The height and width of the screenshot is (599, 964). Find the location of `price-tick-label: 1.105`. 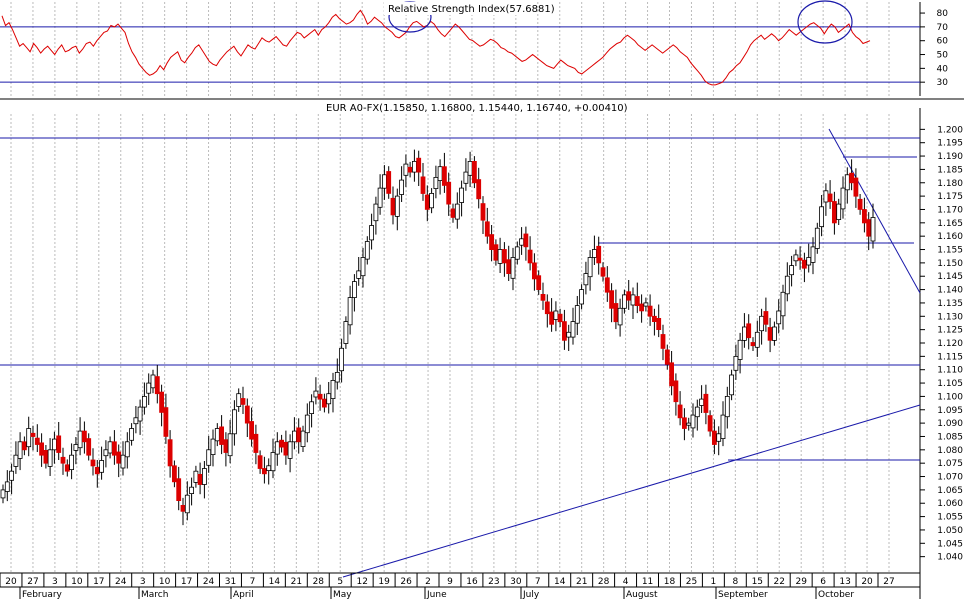

price-tick-label: 1.105 is located at coordinates (950, 384).